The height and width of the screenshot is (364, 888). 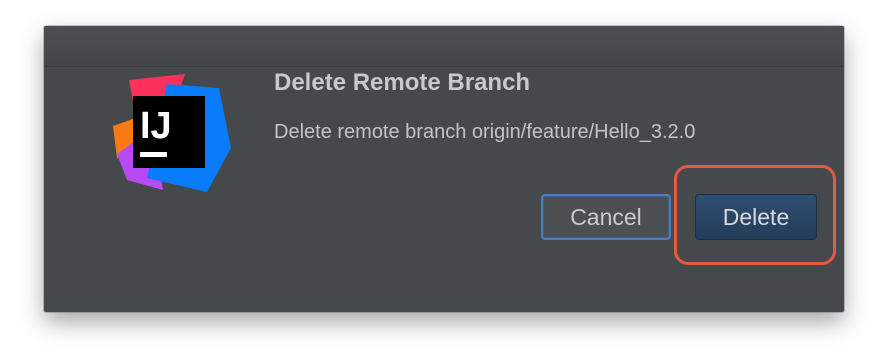 I want to click on logo-letters: IJ, so click(x=156, y=126).